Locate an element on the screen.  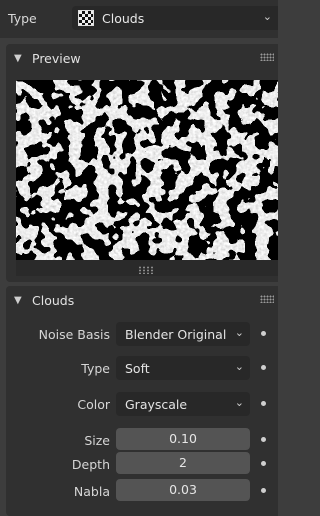
size-field: 0.10 is located at coordinates (183, 439).